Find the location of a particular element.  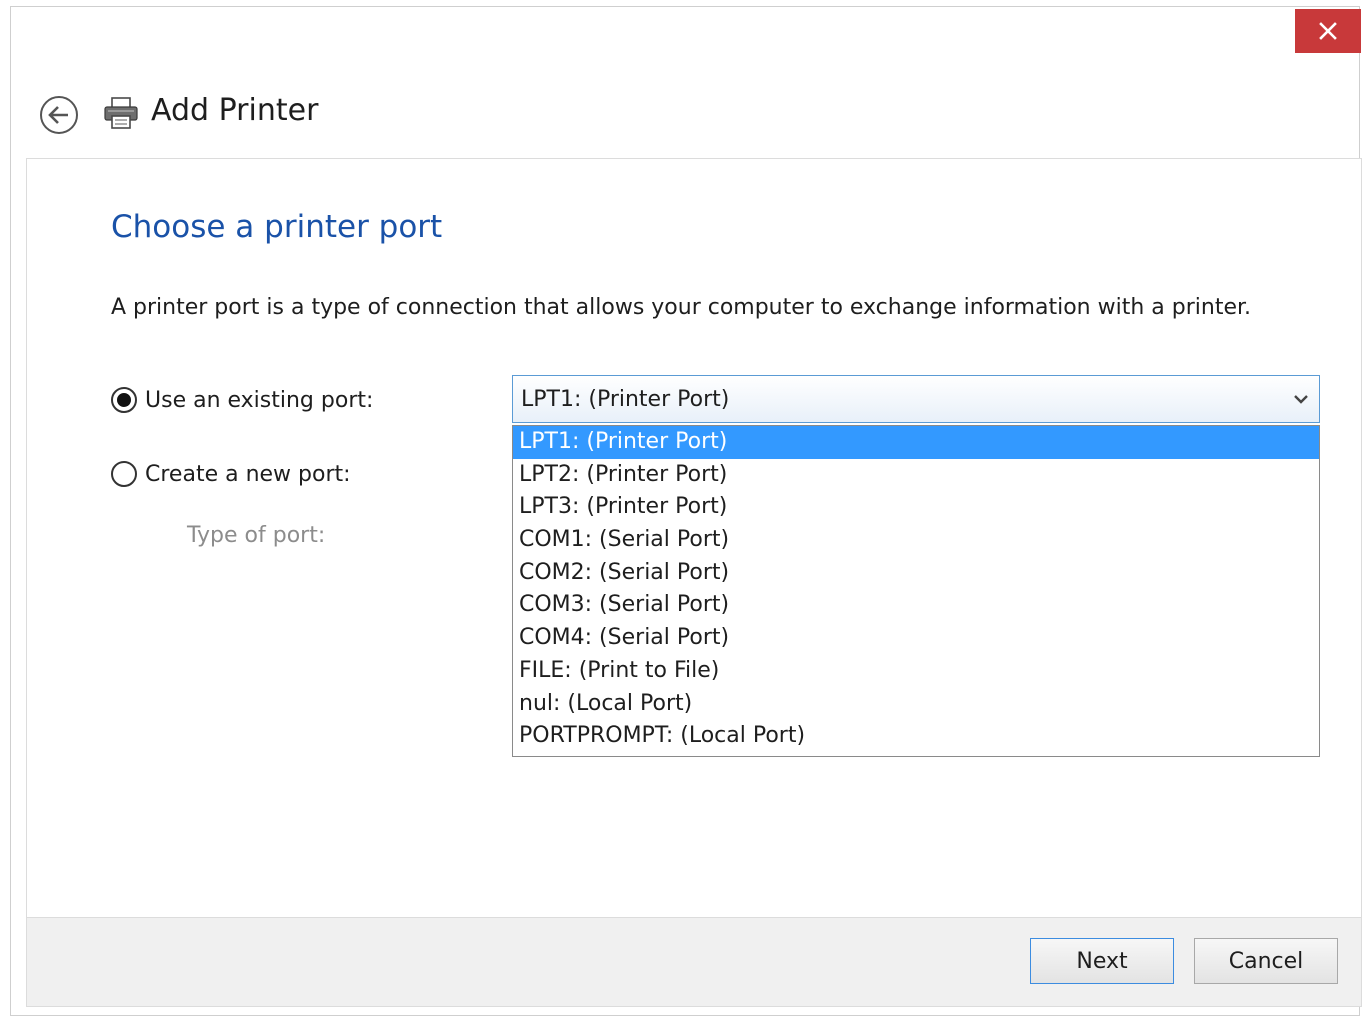

window-header: Add Printer is located at coordinates (685, 82).